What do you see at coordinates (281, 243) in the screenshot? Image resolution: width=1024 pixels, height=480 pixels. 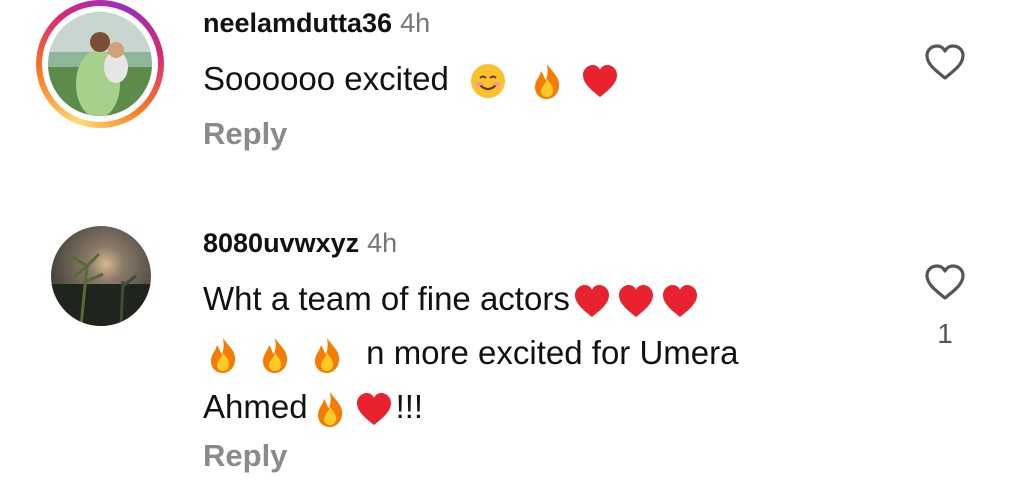 I see `username-text: 8080uvwxyz` at bounding box center [281, 243].